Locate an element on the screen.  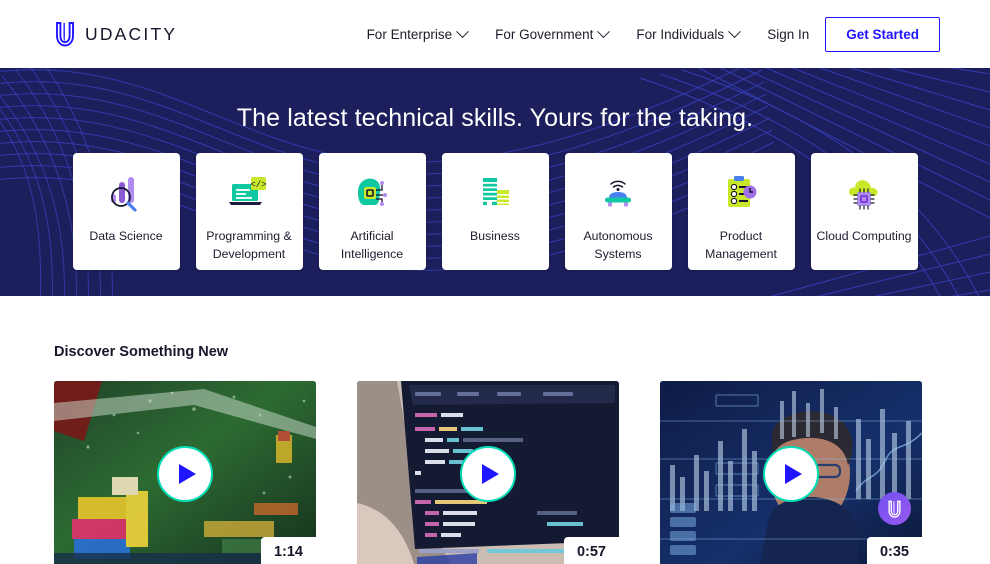
udacity-u-logo-icon is located at coordinates (65, 34).